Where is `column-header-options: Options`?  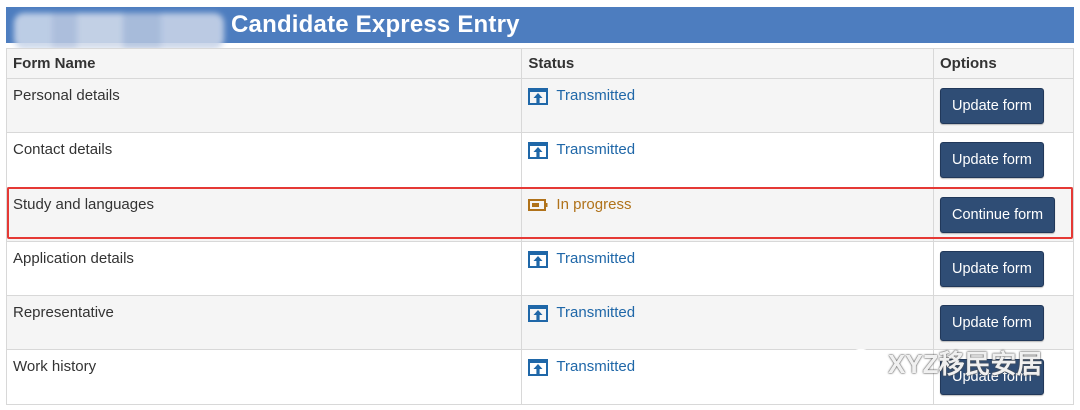
column-header-options: Options is located at coordinates (1003, 63).